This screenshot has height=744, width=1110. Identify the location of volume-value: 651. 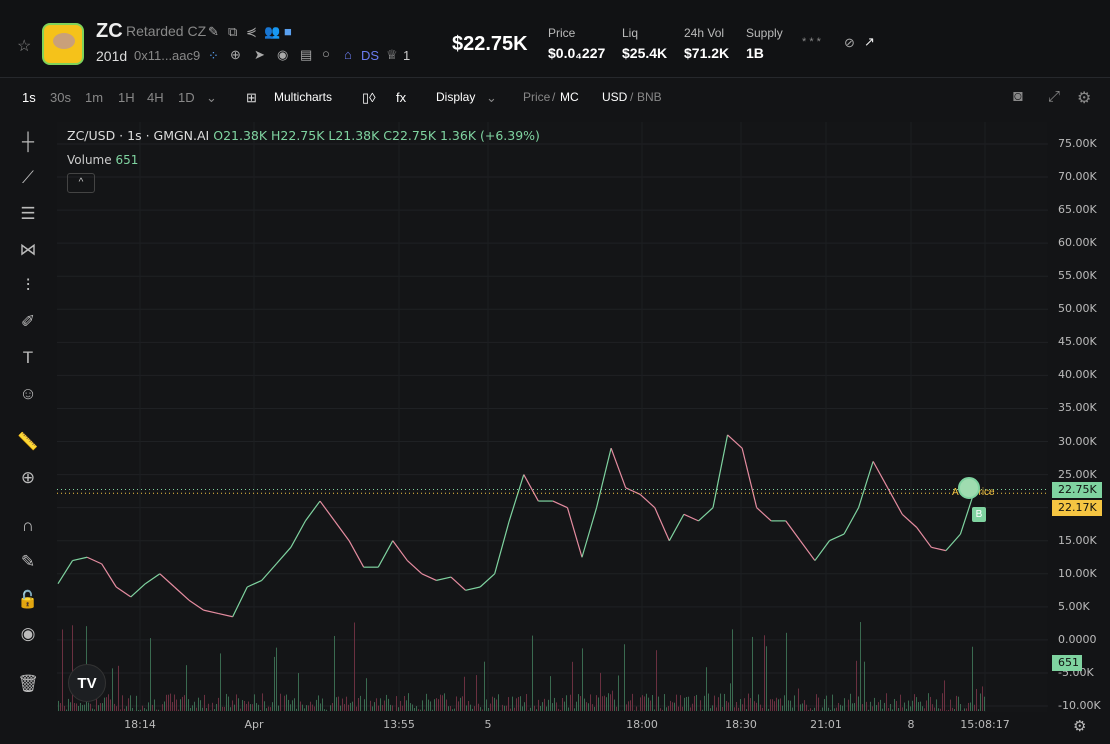
(127, 160).